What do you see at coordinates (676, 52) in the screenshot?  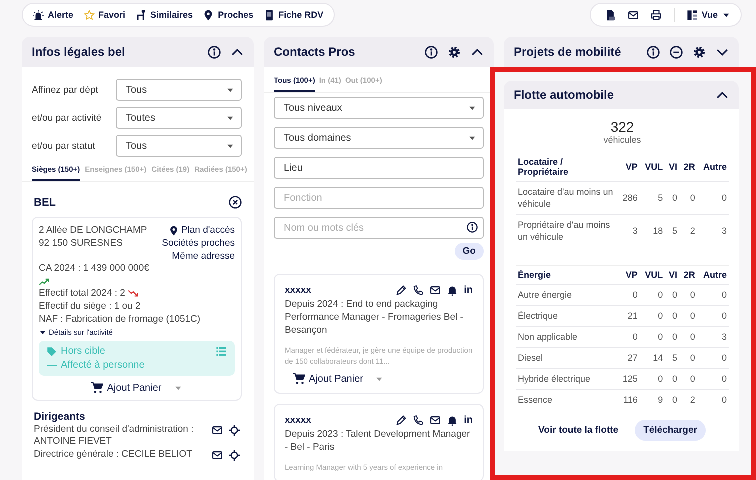 I see `minus-circle-icon` at bounding box center [676, 52].